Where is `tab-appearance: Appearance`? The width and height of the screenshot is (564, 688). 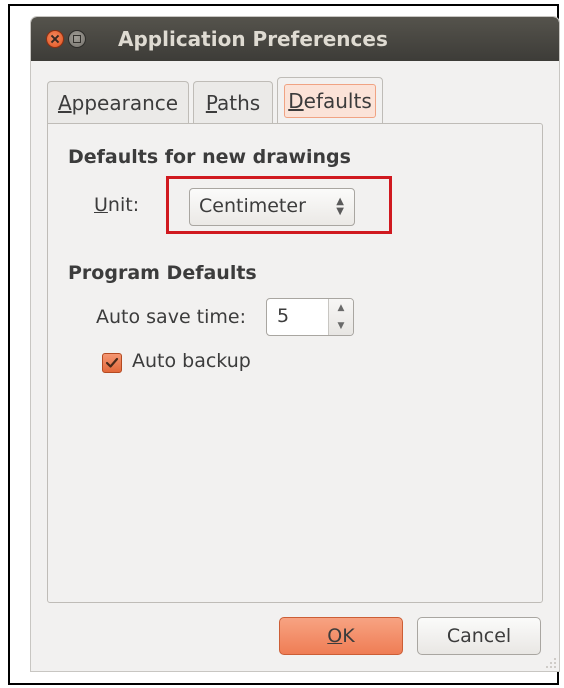 tab-appearance: Appearance is located at coordinates (118, 103).